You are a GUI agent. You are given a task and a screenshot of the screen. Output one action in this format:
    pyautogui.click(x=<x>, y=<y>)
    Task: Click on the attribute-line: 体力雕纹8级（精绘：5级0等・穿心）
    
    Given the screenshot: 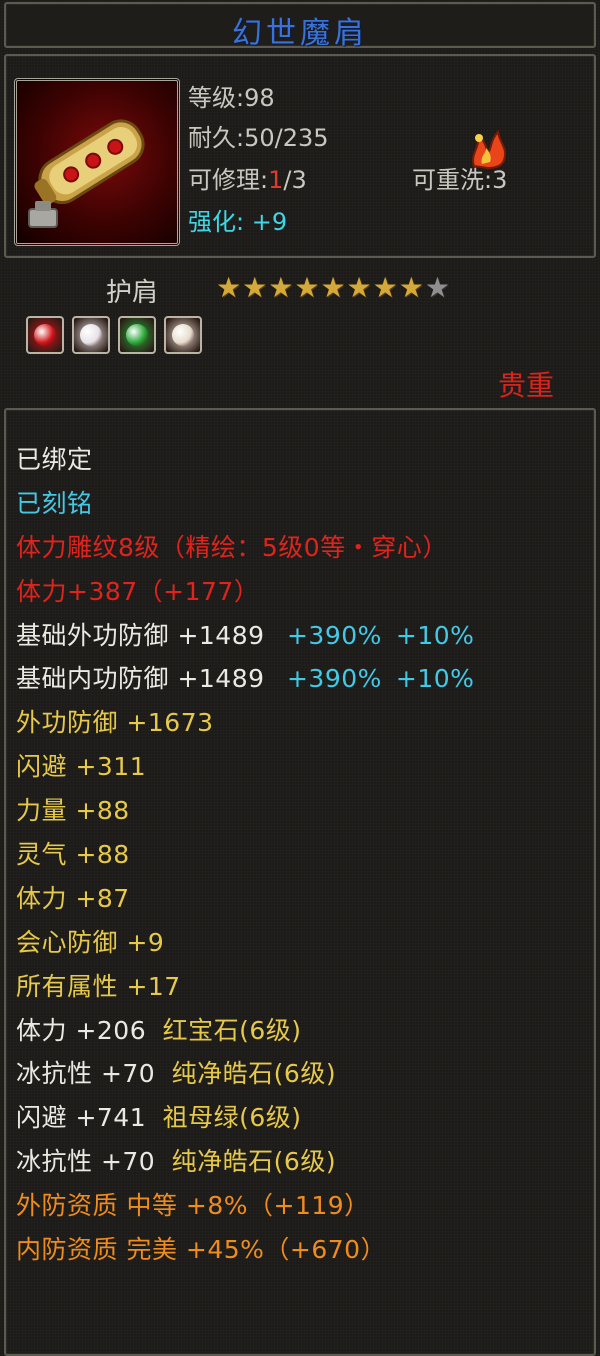 What is the action you would take?
    pyautogui.click(x=245, y=548)
    